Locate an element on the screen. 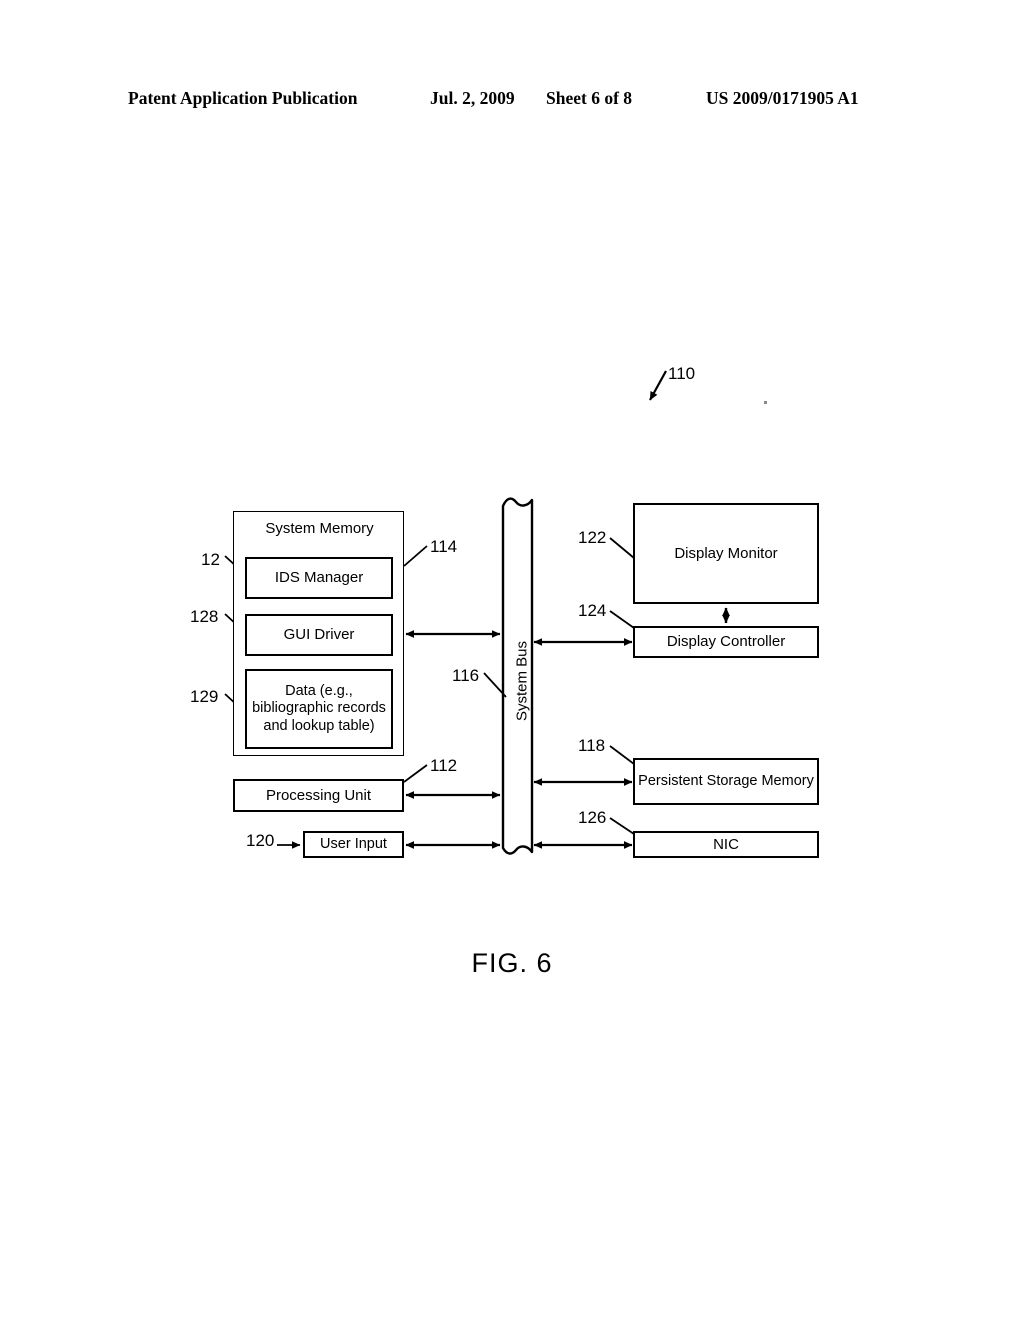 The image size is (1024, 1320). reference-numeral-129: 129 is located at coordinates (204, 696).